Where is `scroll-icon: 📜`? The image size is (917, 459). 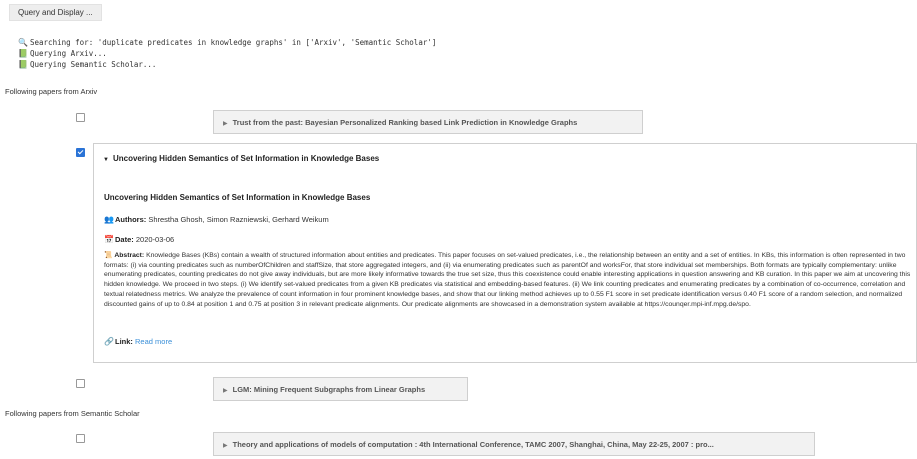 scroll-icon: 📜 is located at coordinates (108, 255).